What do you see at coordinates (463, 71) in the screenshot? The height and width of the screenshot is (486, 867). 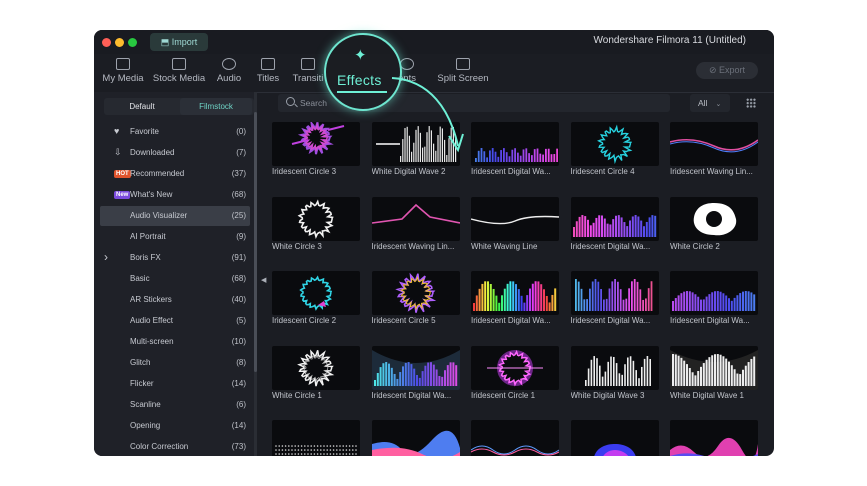 I see `tab-split-screen: Split Screen` at bounding box center [463, 71].